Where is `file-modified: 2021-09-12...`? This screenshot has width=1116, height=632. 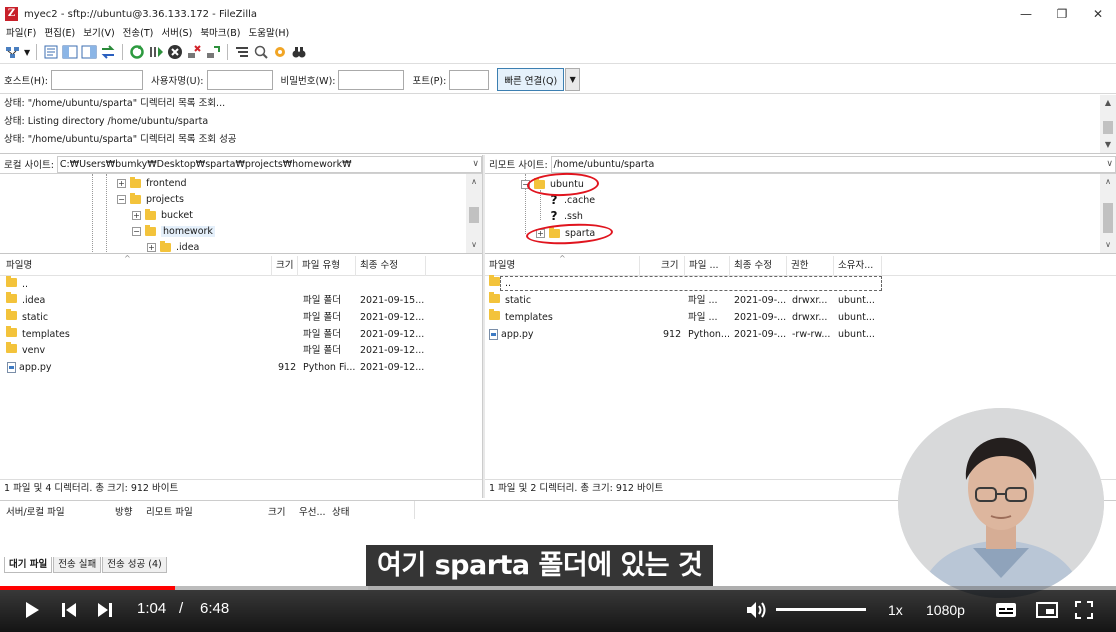 file-modified: 2021-09-12... is located at coordinates (392, 350).